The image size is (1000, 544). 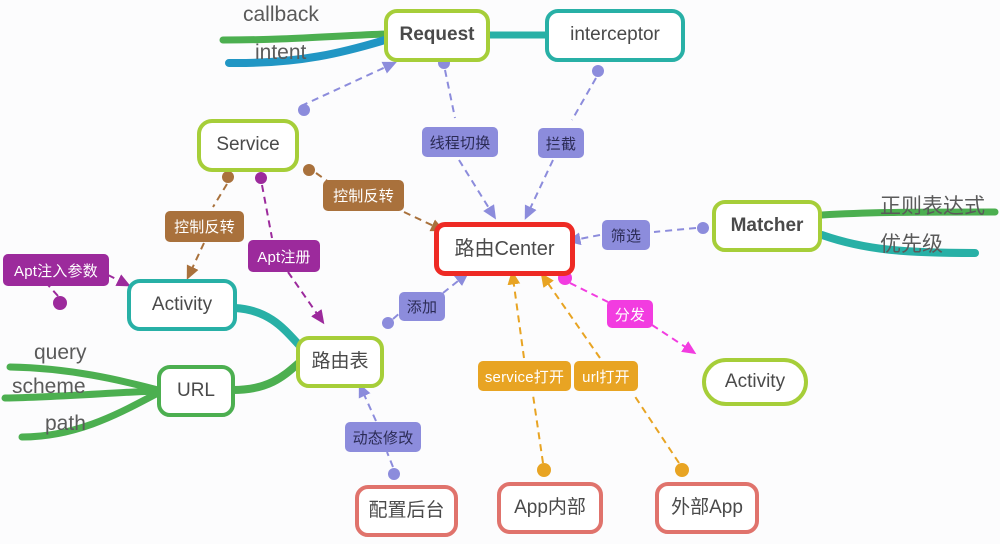 I want to click on branch-label-regex-text: 正则表达式, so click(x=932, y=206).